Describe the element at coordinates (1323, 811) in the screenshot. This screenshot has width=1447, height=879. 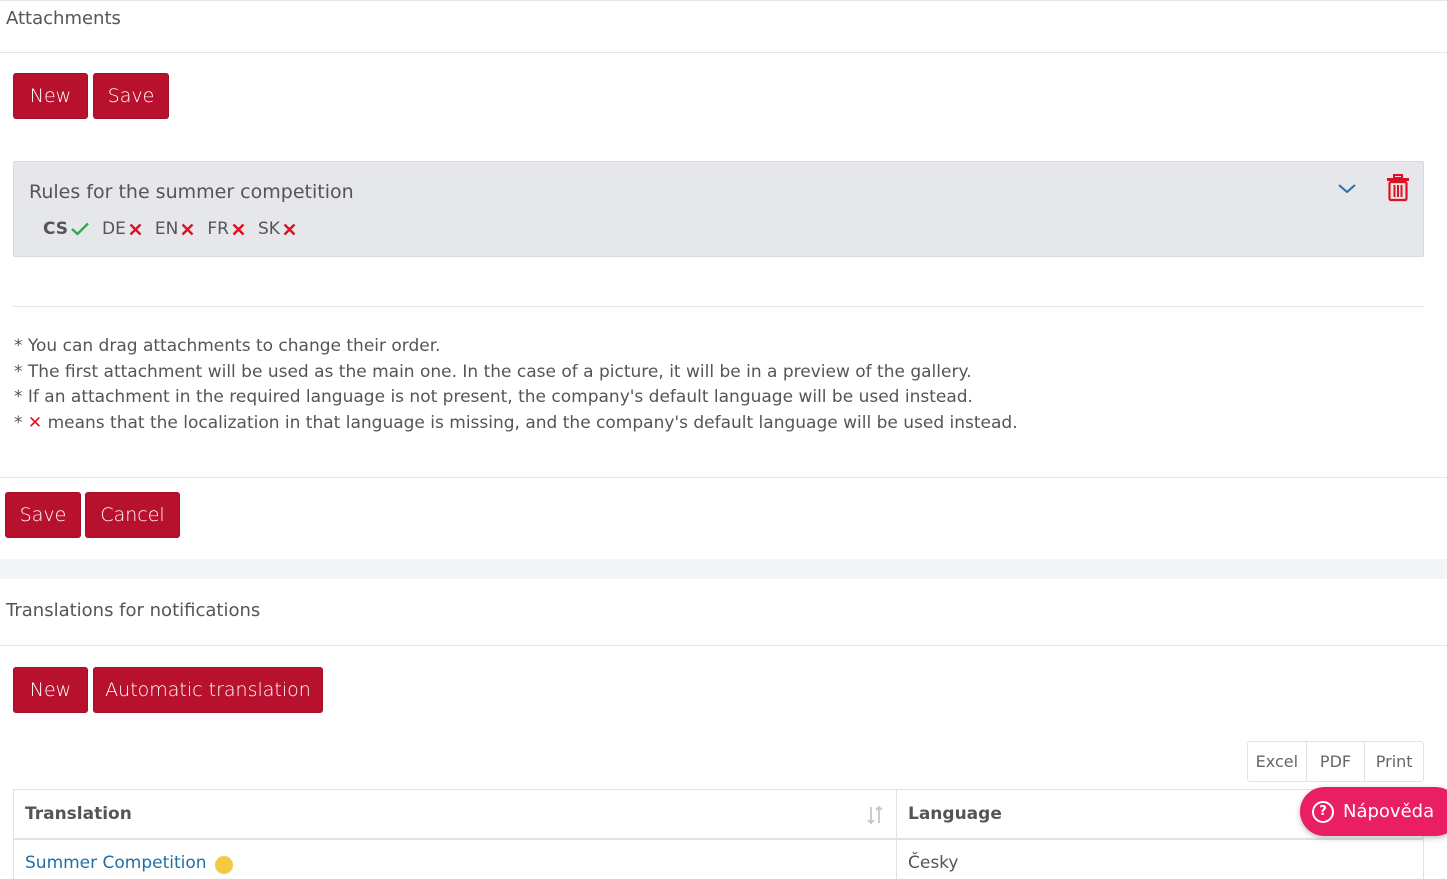
I see `question-icon: ?` at that location.